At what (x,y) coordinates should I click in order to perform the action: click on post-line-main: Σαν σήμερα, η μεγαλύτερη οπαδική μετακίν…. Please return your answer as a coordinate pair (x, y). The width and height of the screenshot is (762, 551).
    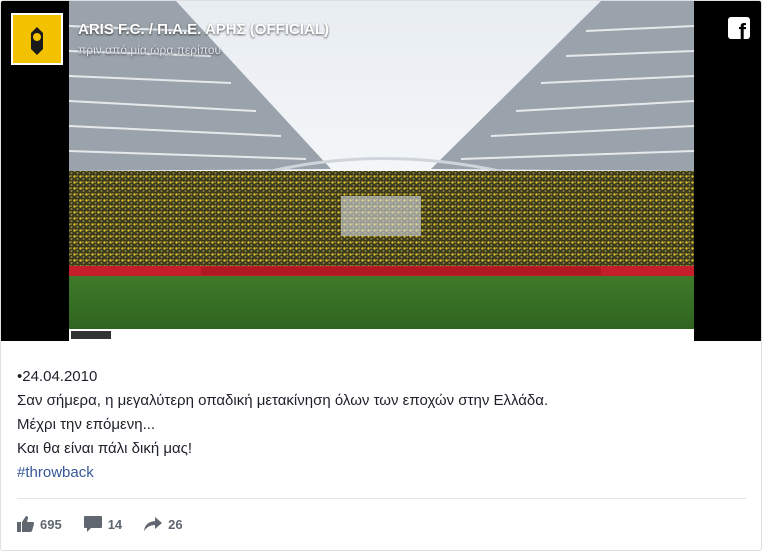
    Looking at the image, I should click on (283, 400).